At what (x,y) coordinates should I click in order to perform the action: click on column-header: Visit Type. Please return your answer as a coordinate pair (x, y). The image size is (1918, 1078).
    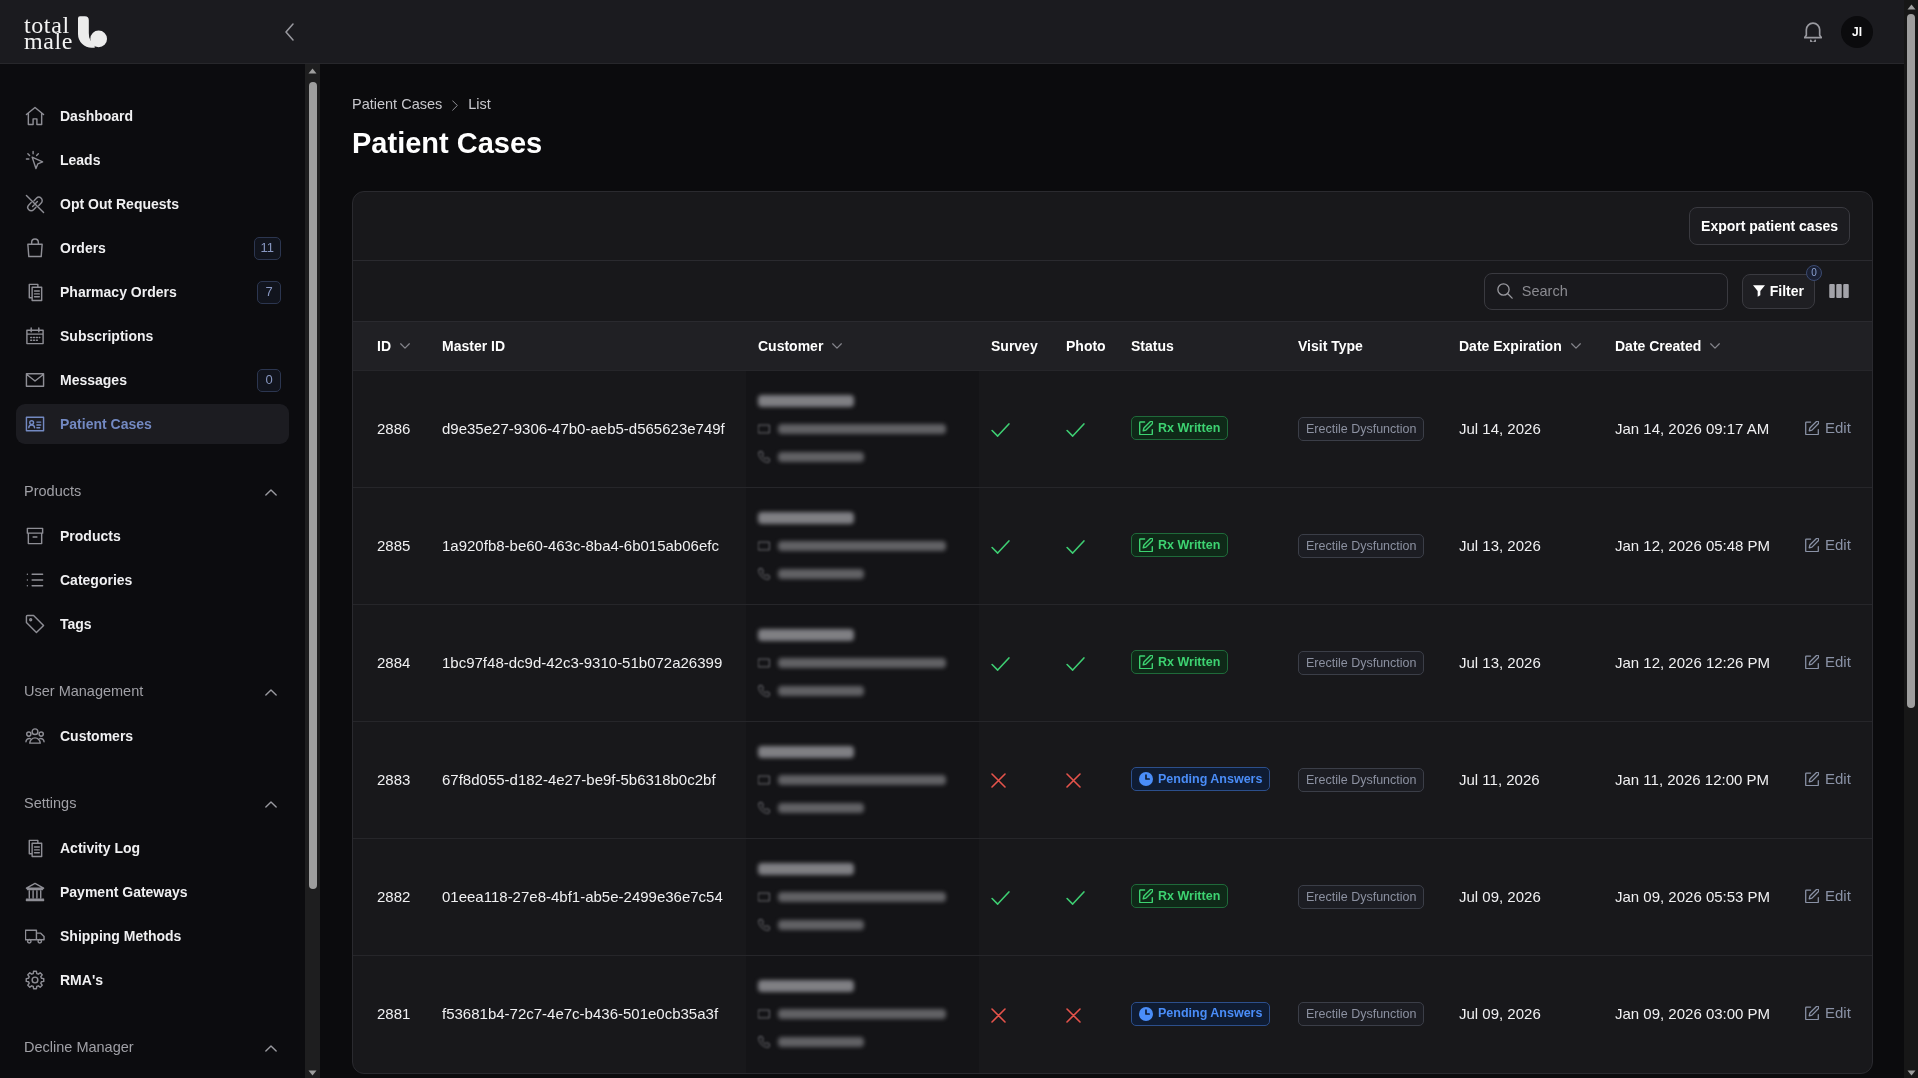
    Looking at the image, I should click on (1330, 346).